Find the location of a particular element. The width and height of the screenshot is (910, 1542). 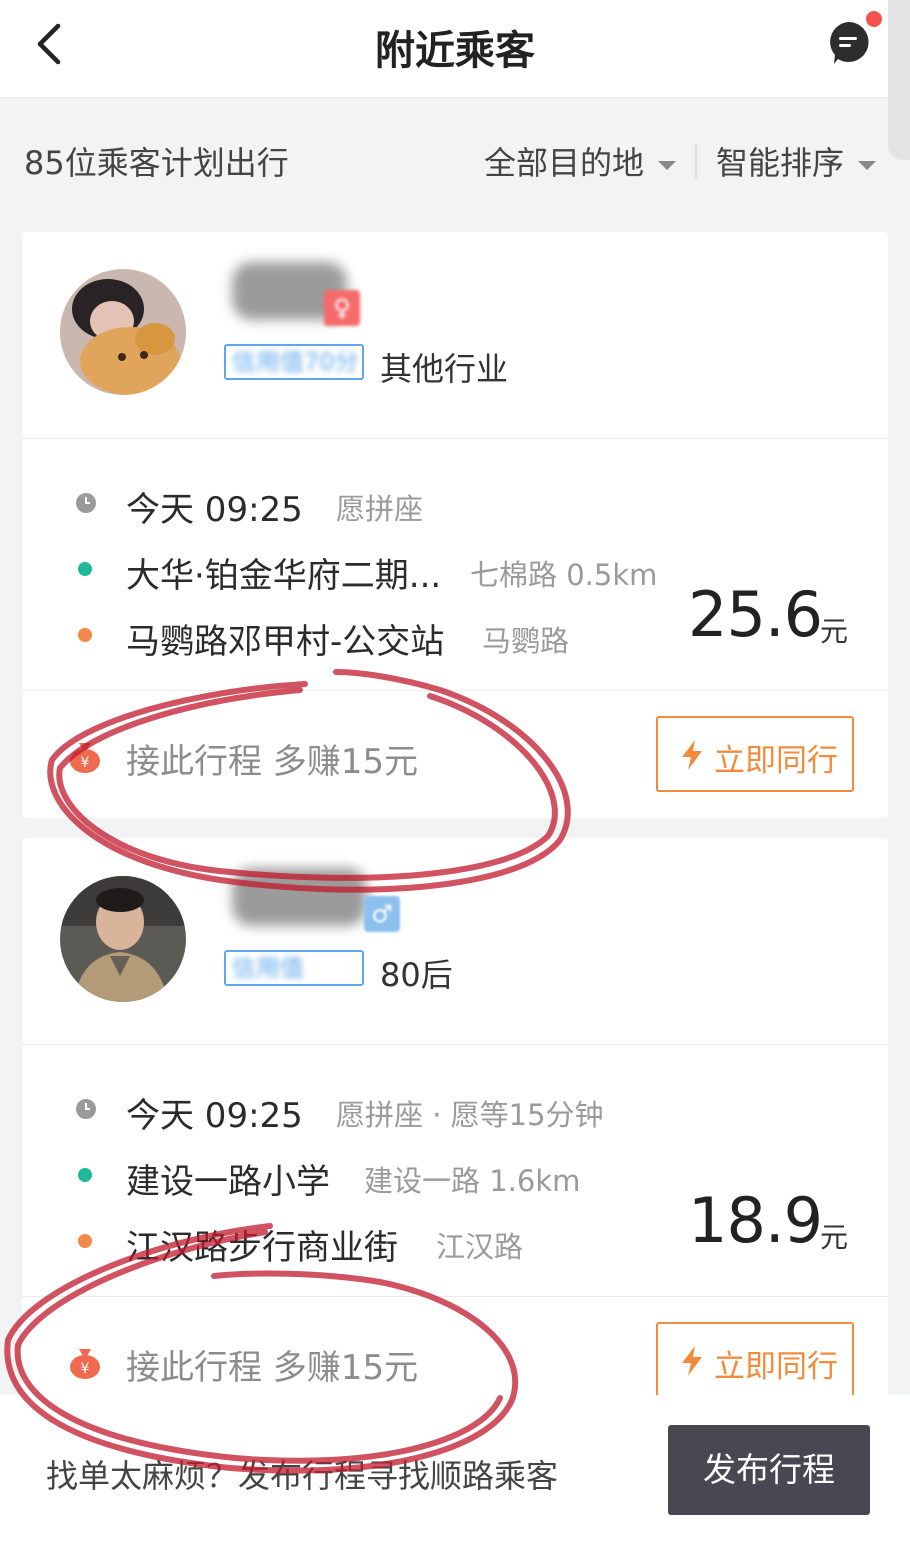

credit-score-badge: 信用值70分 is located at coordinates (294, 362).